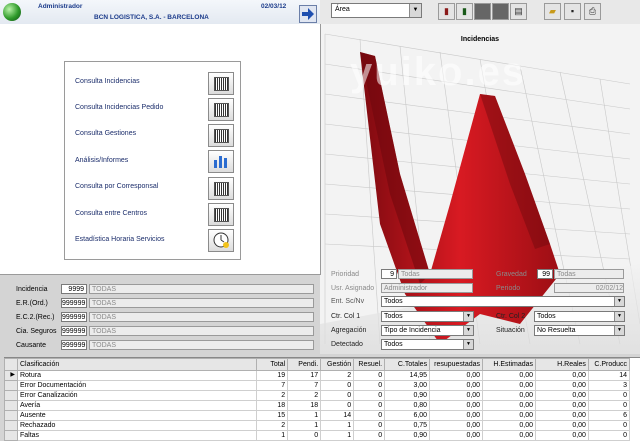 The image size is (640, 441). What do you see at coordinates (579, 316) in the screenshot?
I see `ctrcol2-select: Todos ▼` at bounding box center [579, 316].